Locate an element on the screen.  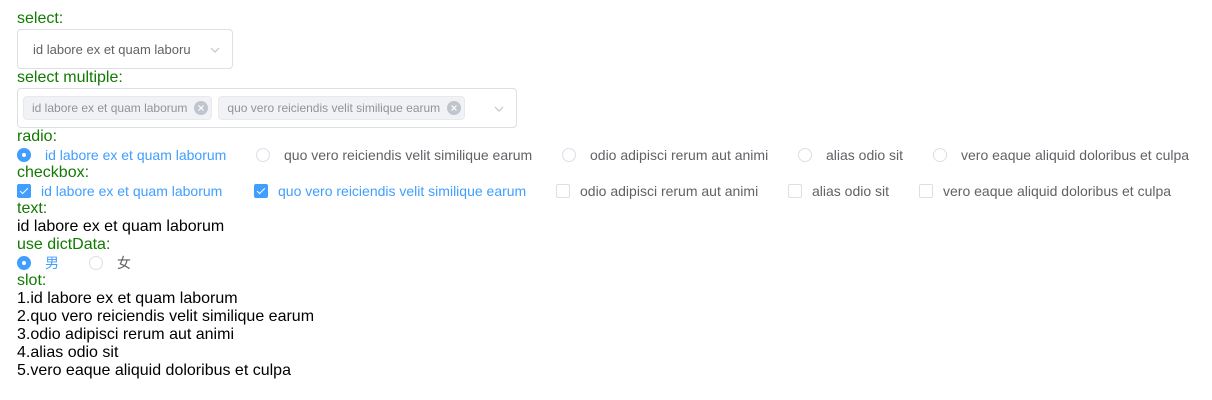
checkbox-option: odio adipisci rerum aut animi is located at coordinates (672, 191).